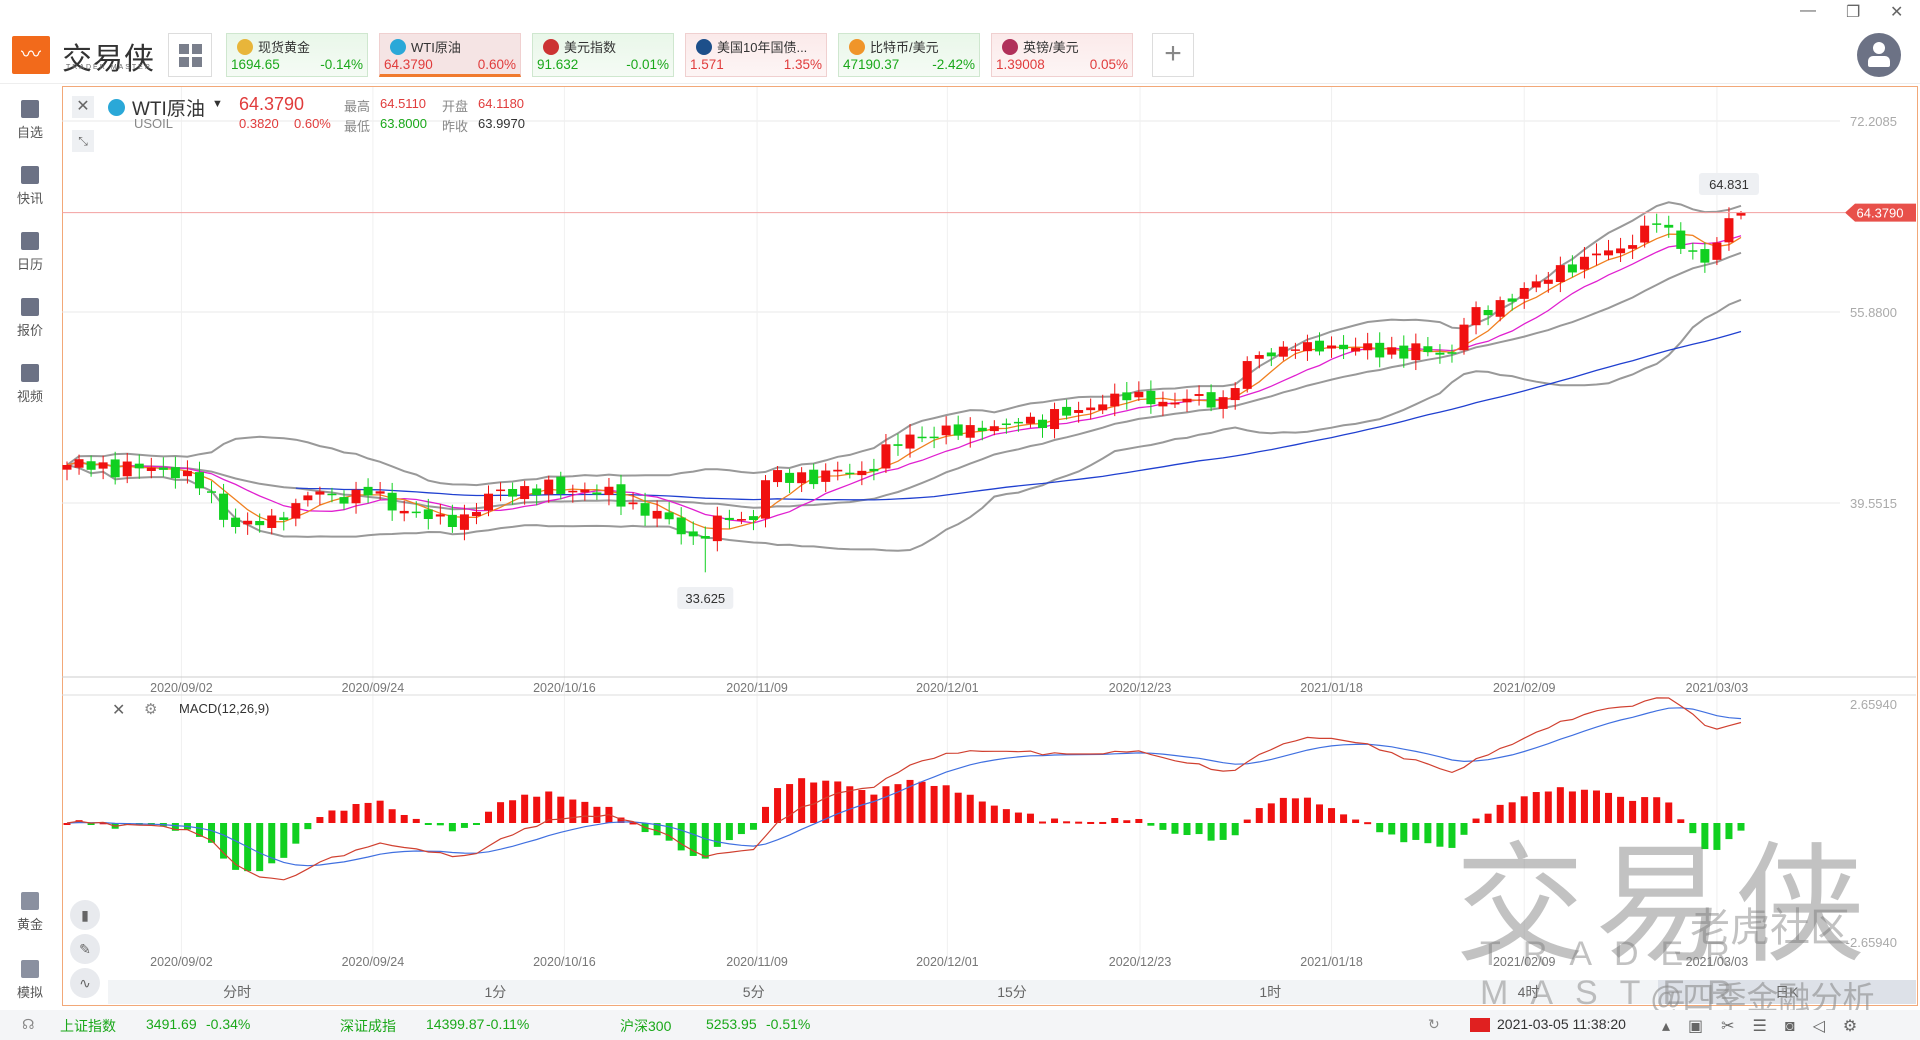  Describe the element at coordinates (85, 983) in the screenshot. I see `indicator-icon: ∿` at that location.